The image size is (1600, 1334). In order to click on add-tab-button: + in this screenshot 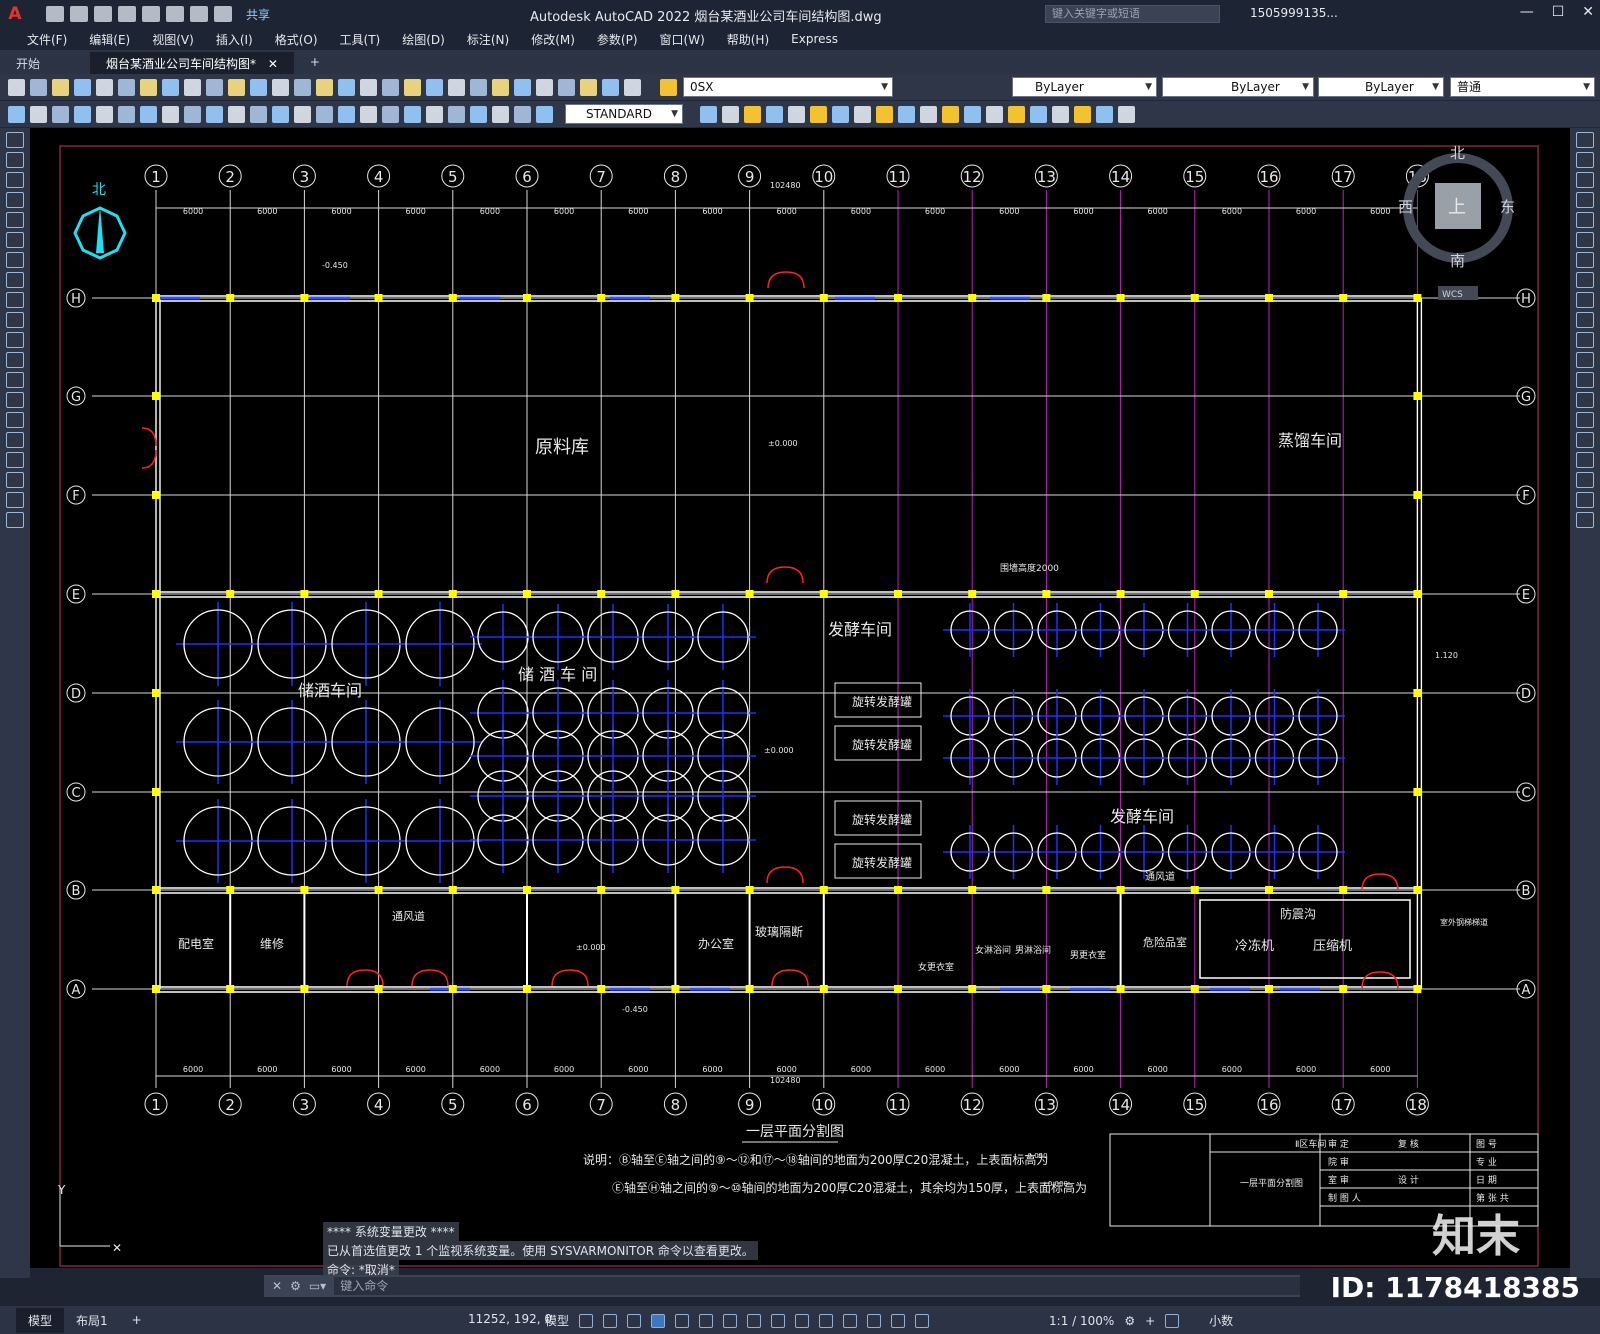, I will do `click(315, 63)`.